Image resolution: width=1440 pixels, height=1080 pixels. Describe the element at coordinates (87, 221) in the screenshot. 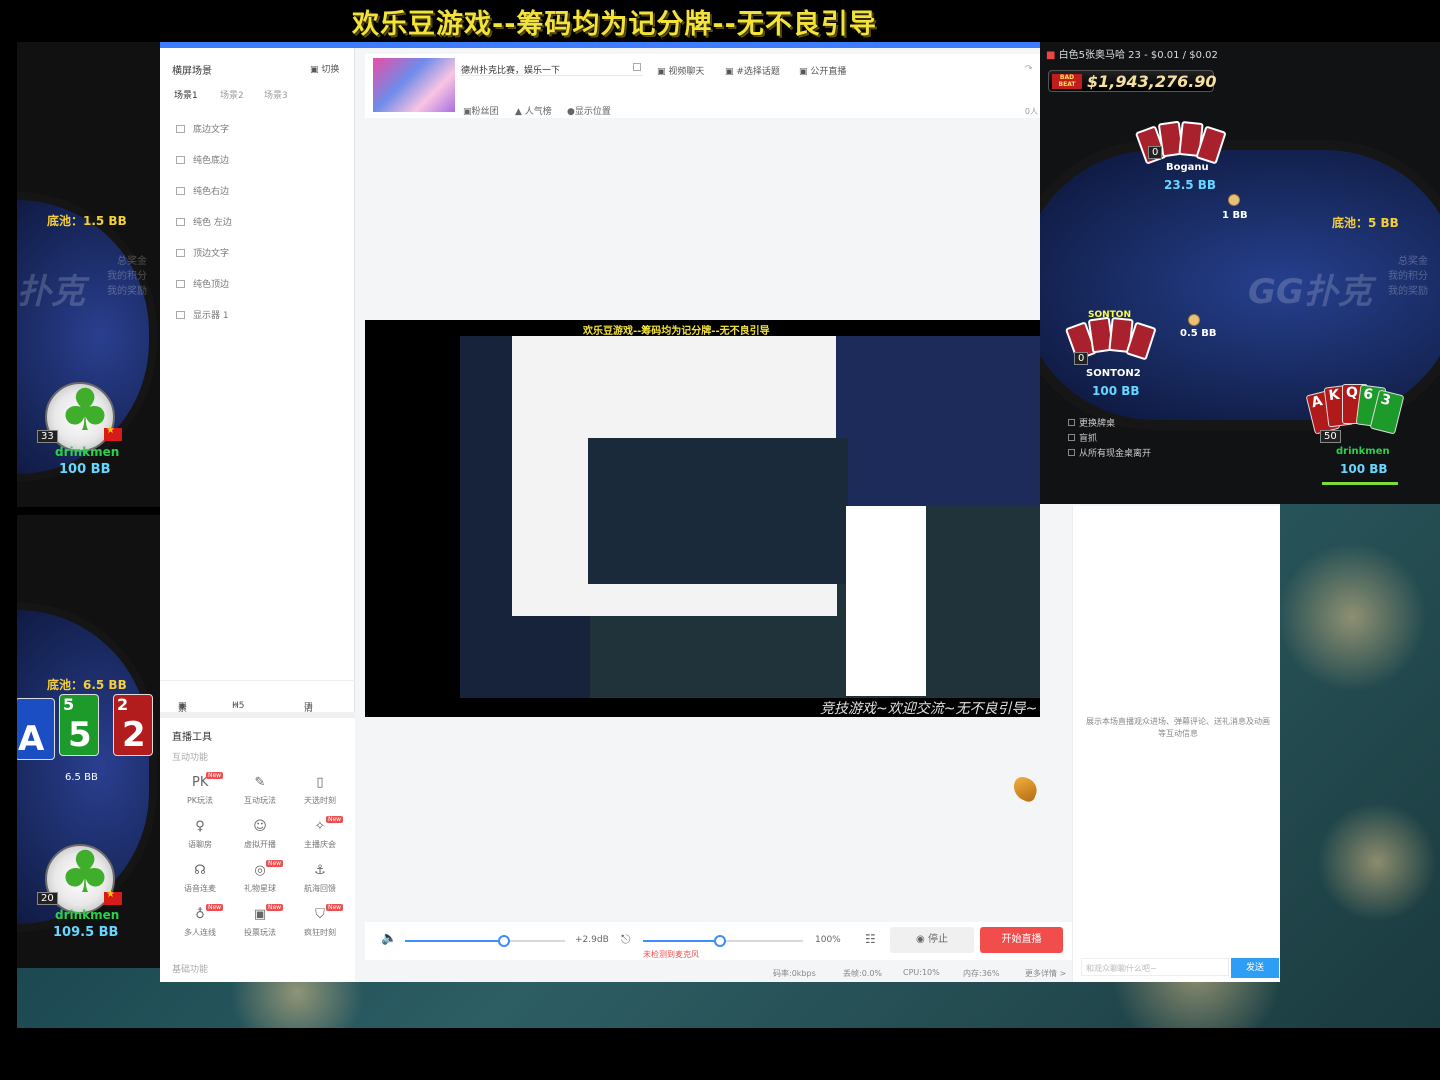

I see `pot-label: 底池：1.5 BB` at that location.